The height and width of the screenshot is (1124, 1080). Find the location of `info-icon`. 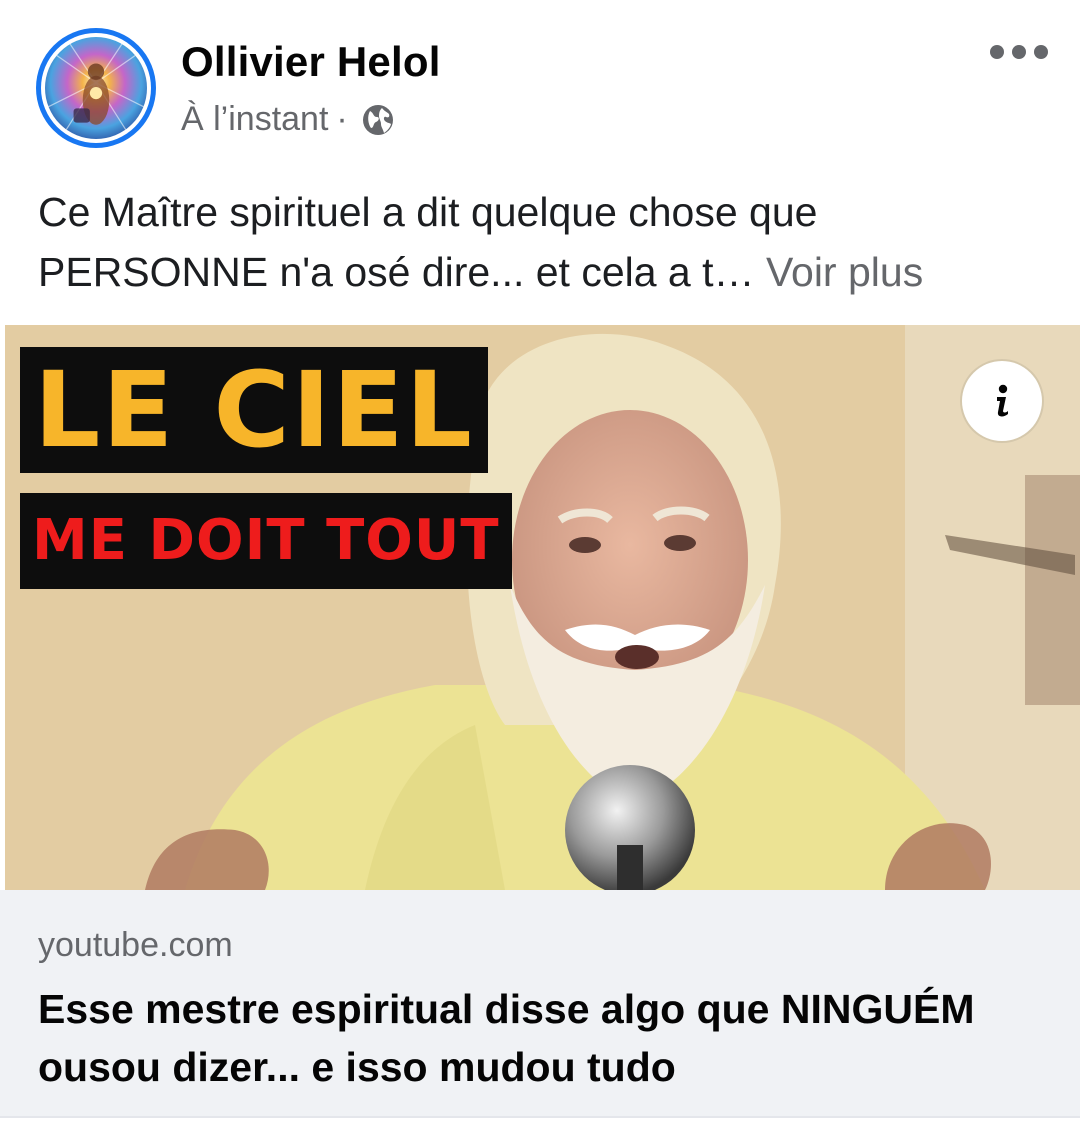

info-icon is located at coordinates (1002, 400).